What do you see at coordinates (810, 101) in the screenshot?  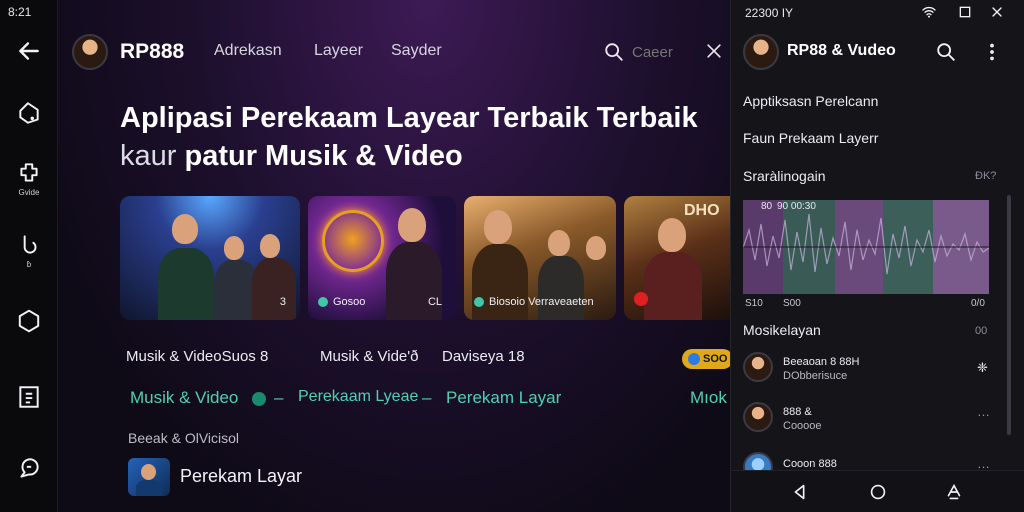 I see `panel-menu-item-1: Apptiksasn Perelcann` at bounding box center [810, 101].